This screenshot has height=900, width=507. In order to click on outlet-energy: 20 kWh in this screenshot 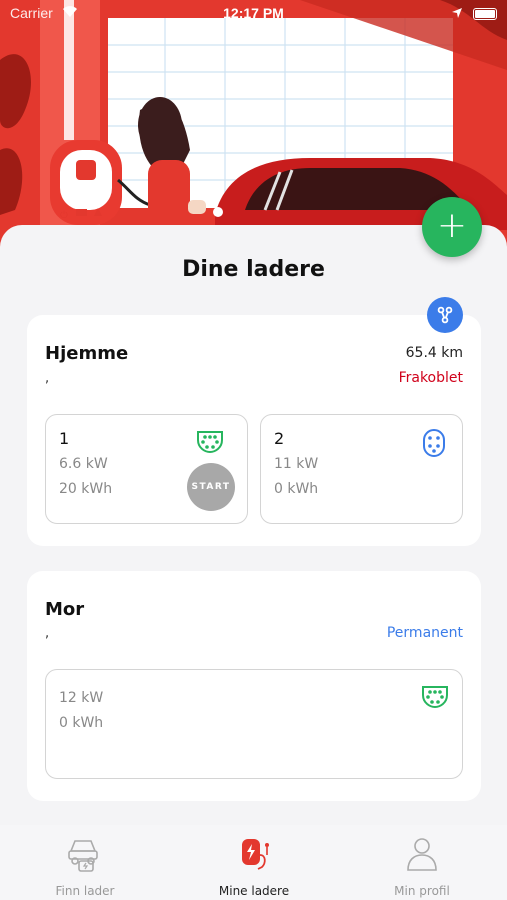, I will do `click(86, 489)`.